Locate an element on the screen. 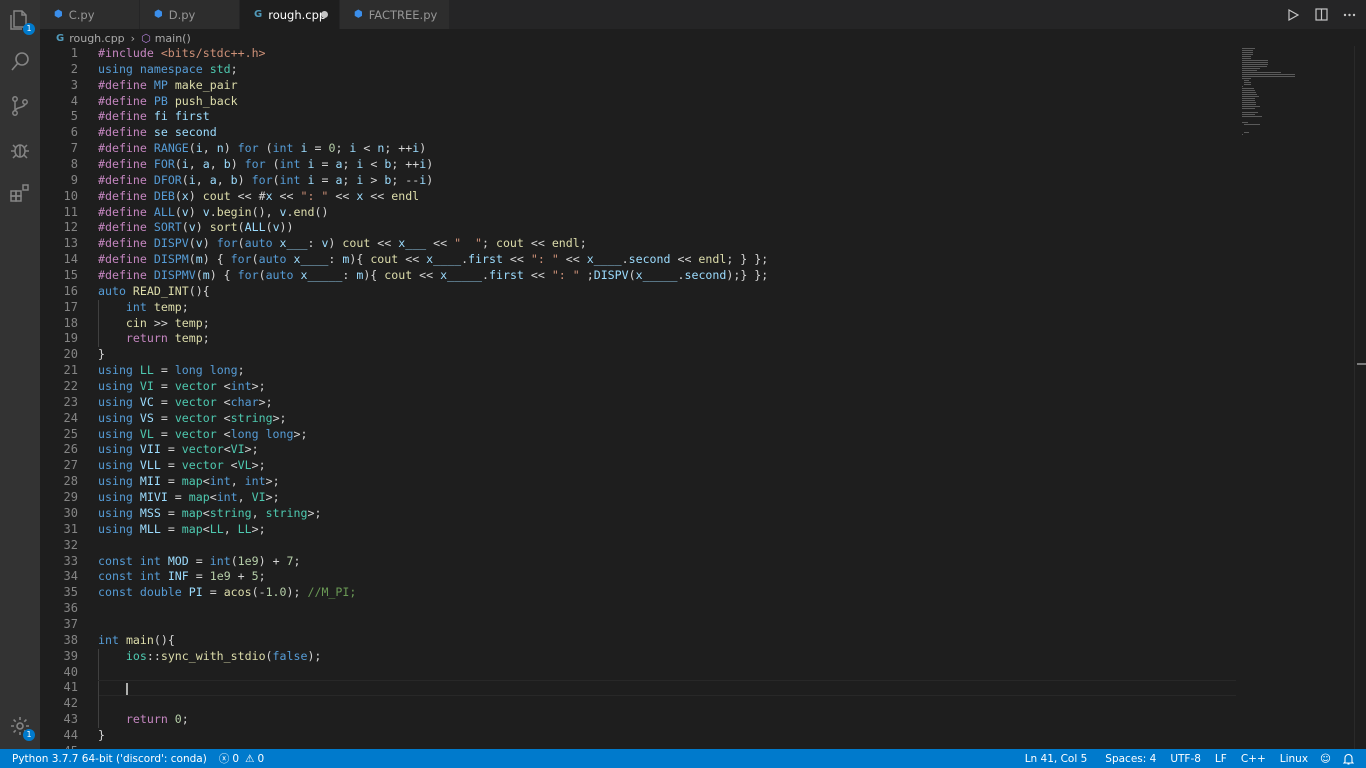  encoding: UTF-8 is located at coordinates (1185, 758).